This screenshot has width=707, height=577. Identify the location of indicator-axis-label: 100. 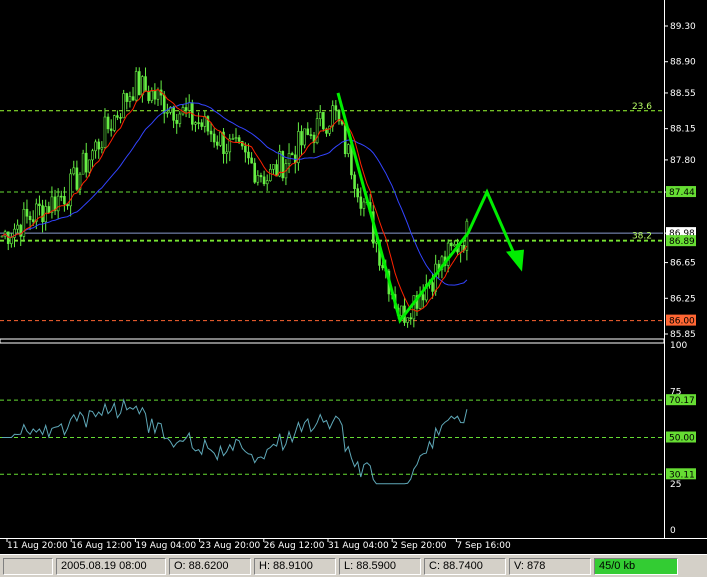
(678, 346).